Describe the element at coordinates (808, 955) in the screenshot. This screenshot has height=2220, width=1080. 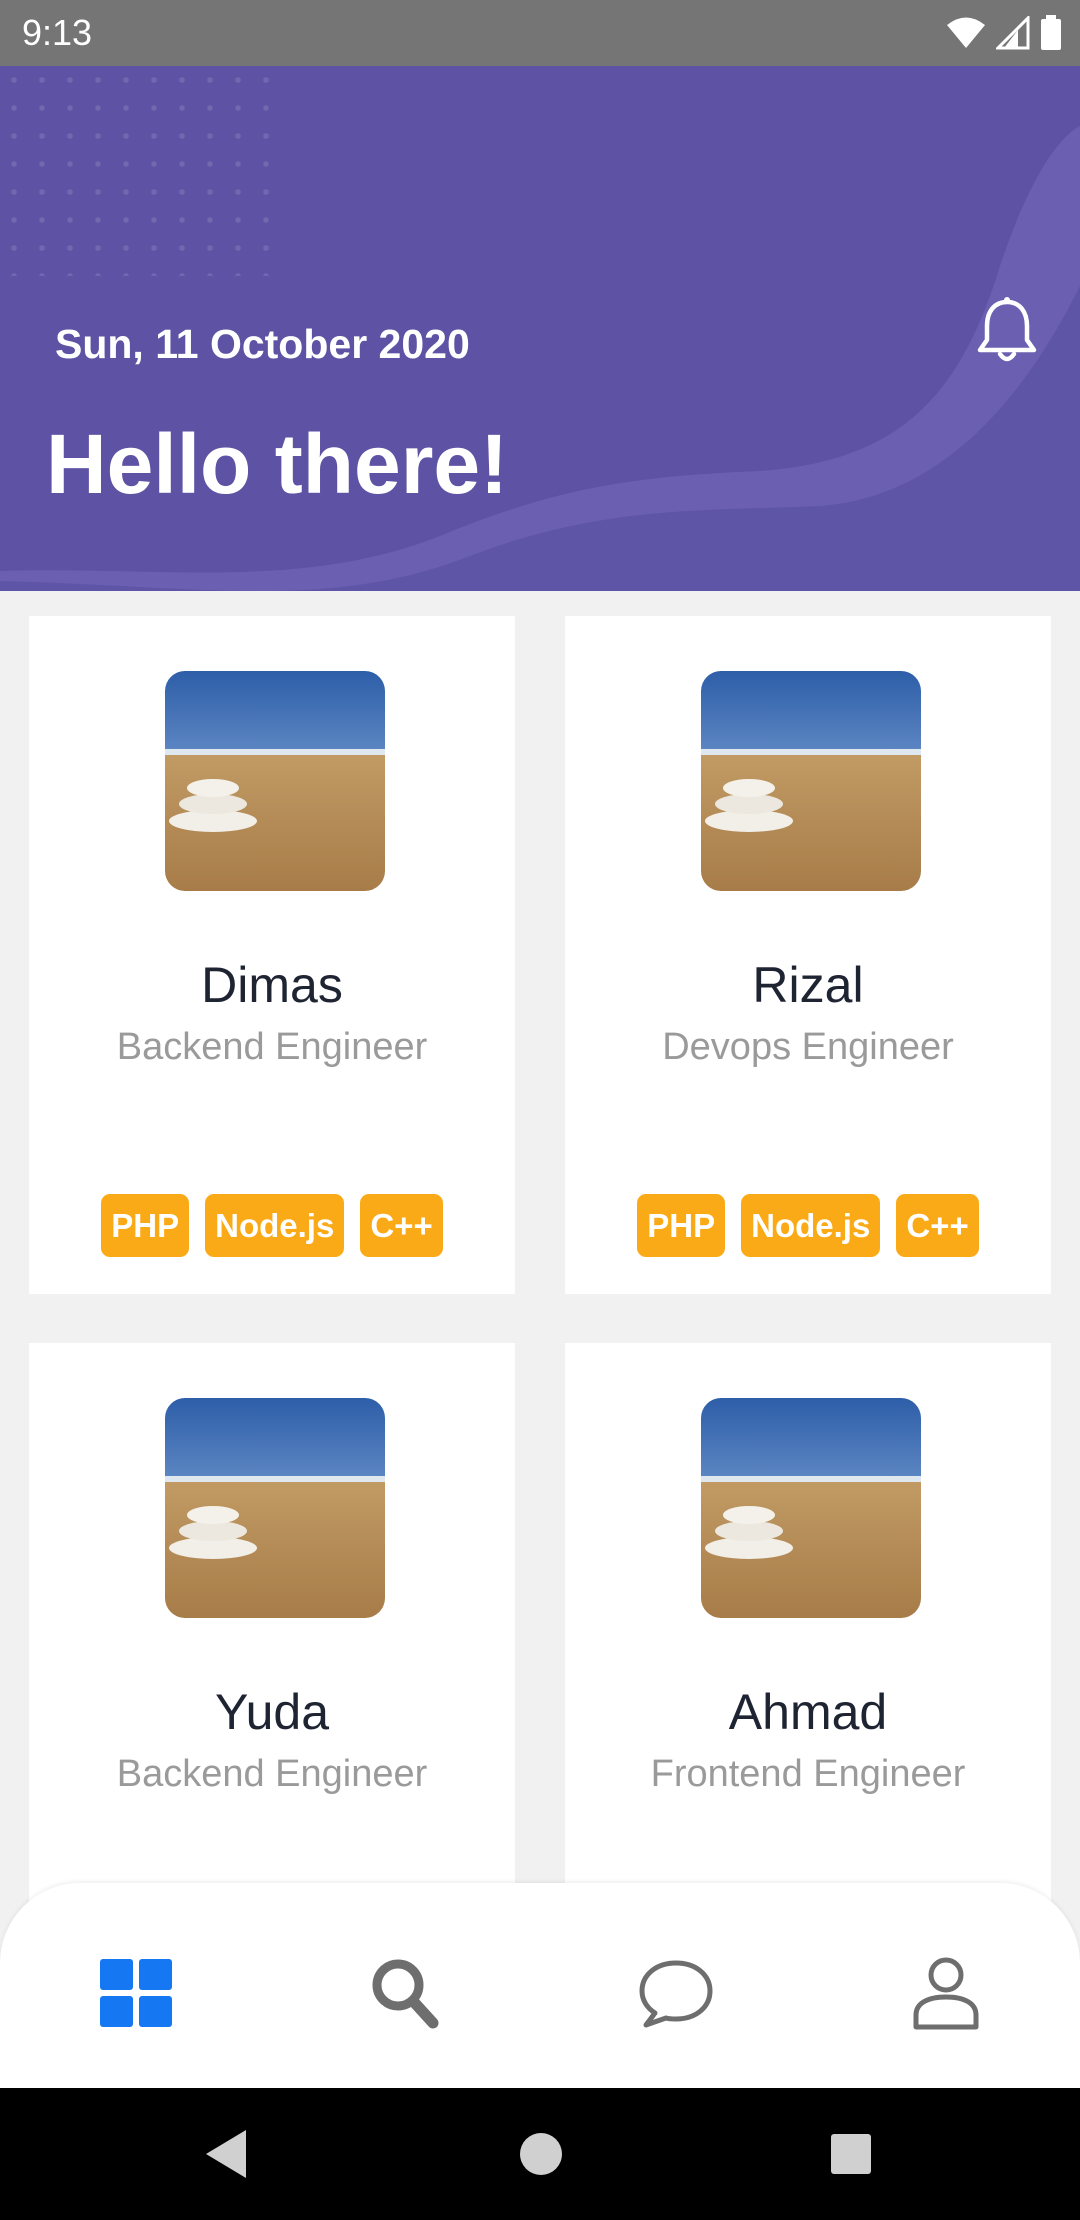
I see `engineer-card: Rizal Devops Engineer PHP Node.js C++` at that location.